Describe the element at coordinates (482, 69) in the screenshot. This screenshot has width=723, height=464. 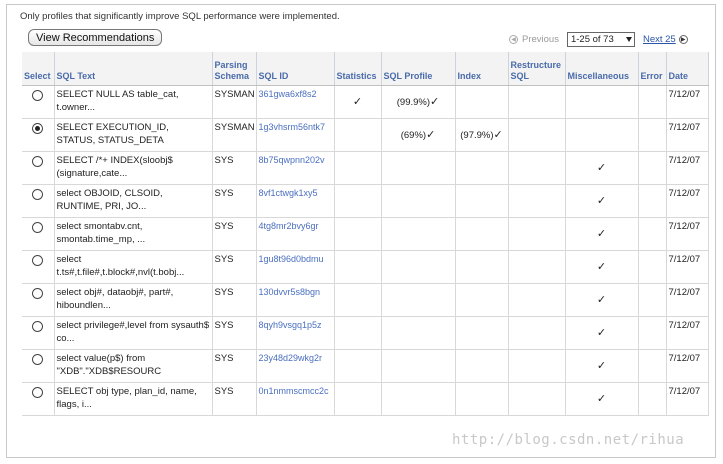
I see `column-header-index: Index` at that location.